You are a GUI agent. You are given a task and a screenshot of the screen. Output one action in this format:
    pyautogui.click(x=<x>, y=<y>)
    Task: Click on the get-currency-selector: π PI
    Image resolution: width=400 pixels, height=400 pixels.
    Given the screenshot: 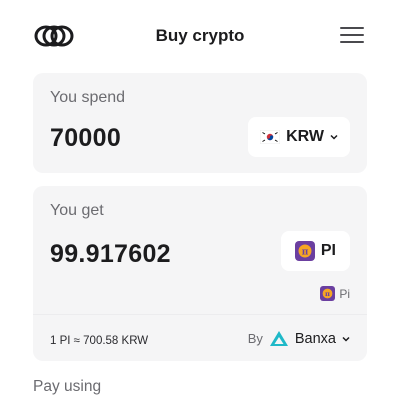 What is the action you would take?
    pyautogui.click(x=315, y=251)
    